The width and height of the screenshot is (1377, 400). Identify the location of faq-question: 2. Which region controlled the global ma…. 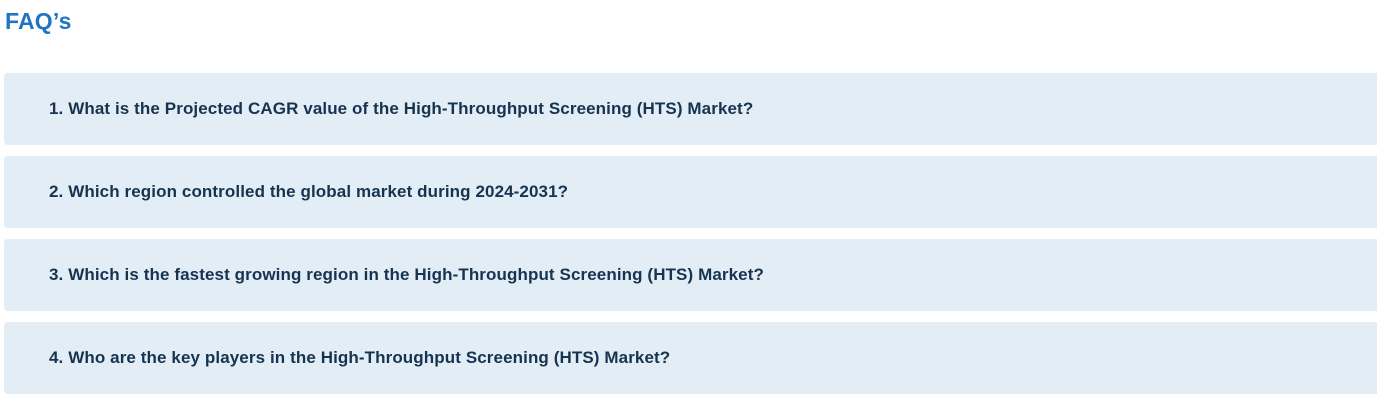
(309, 191).